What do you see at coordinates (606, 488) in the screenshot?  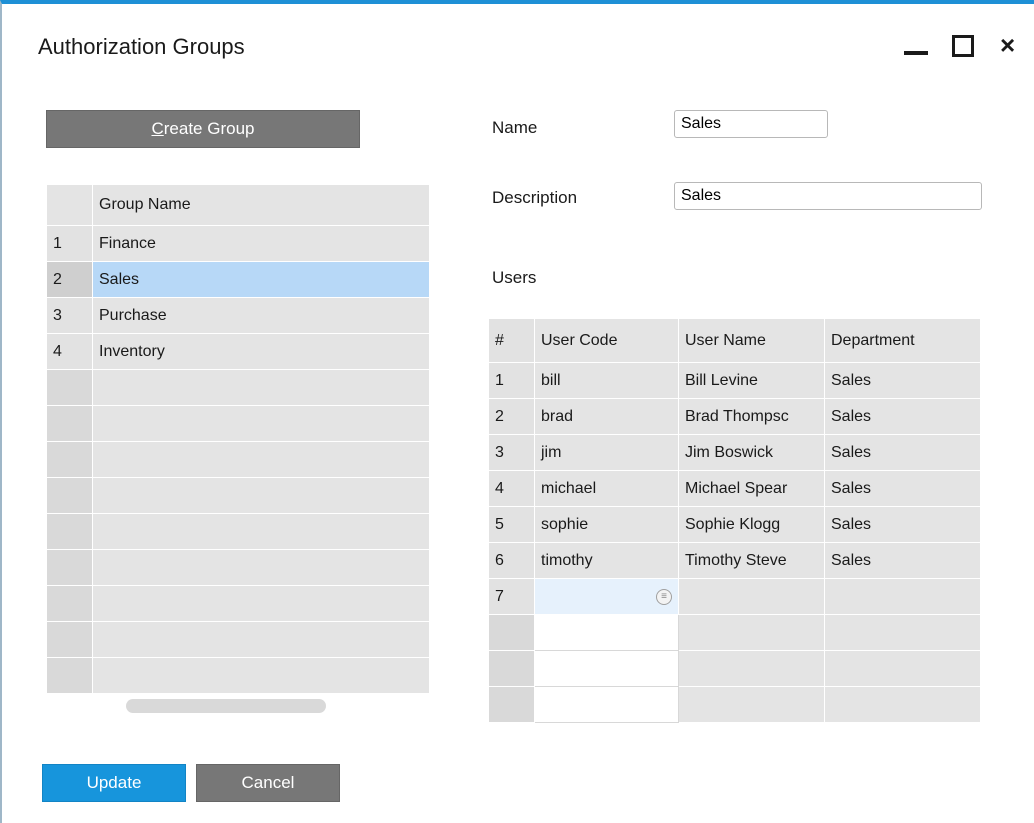 I see `user-code-cell: michael` at bounding box center [606, 488].